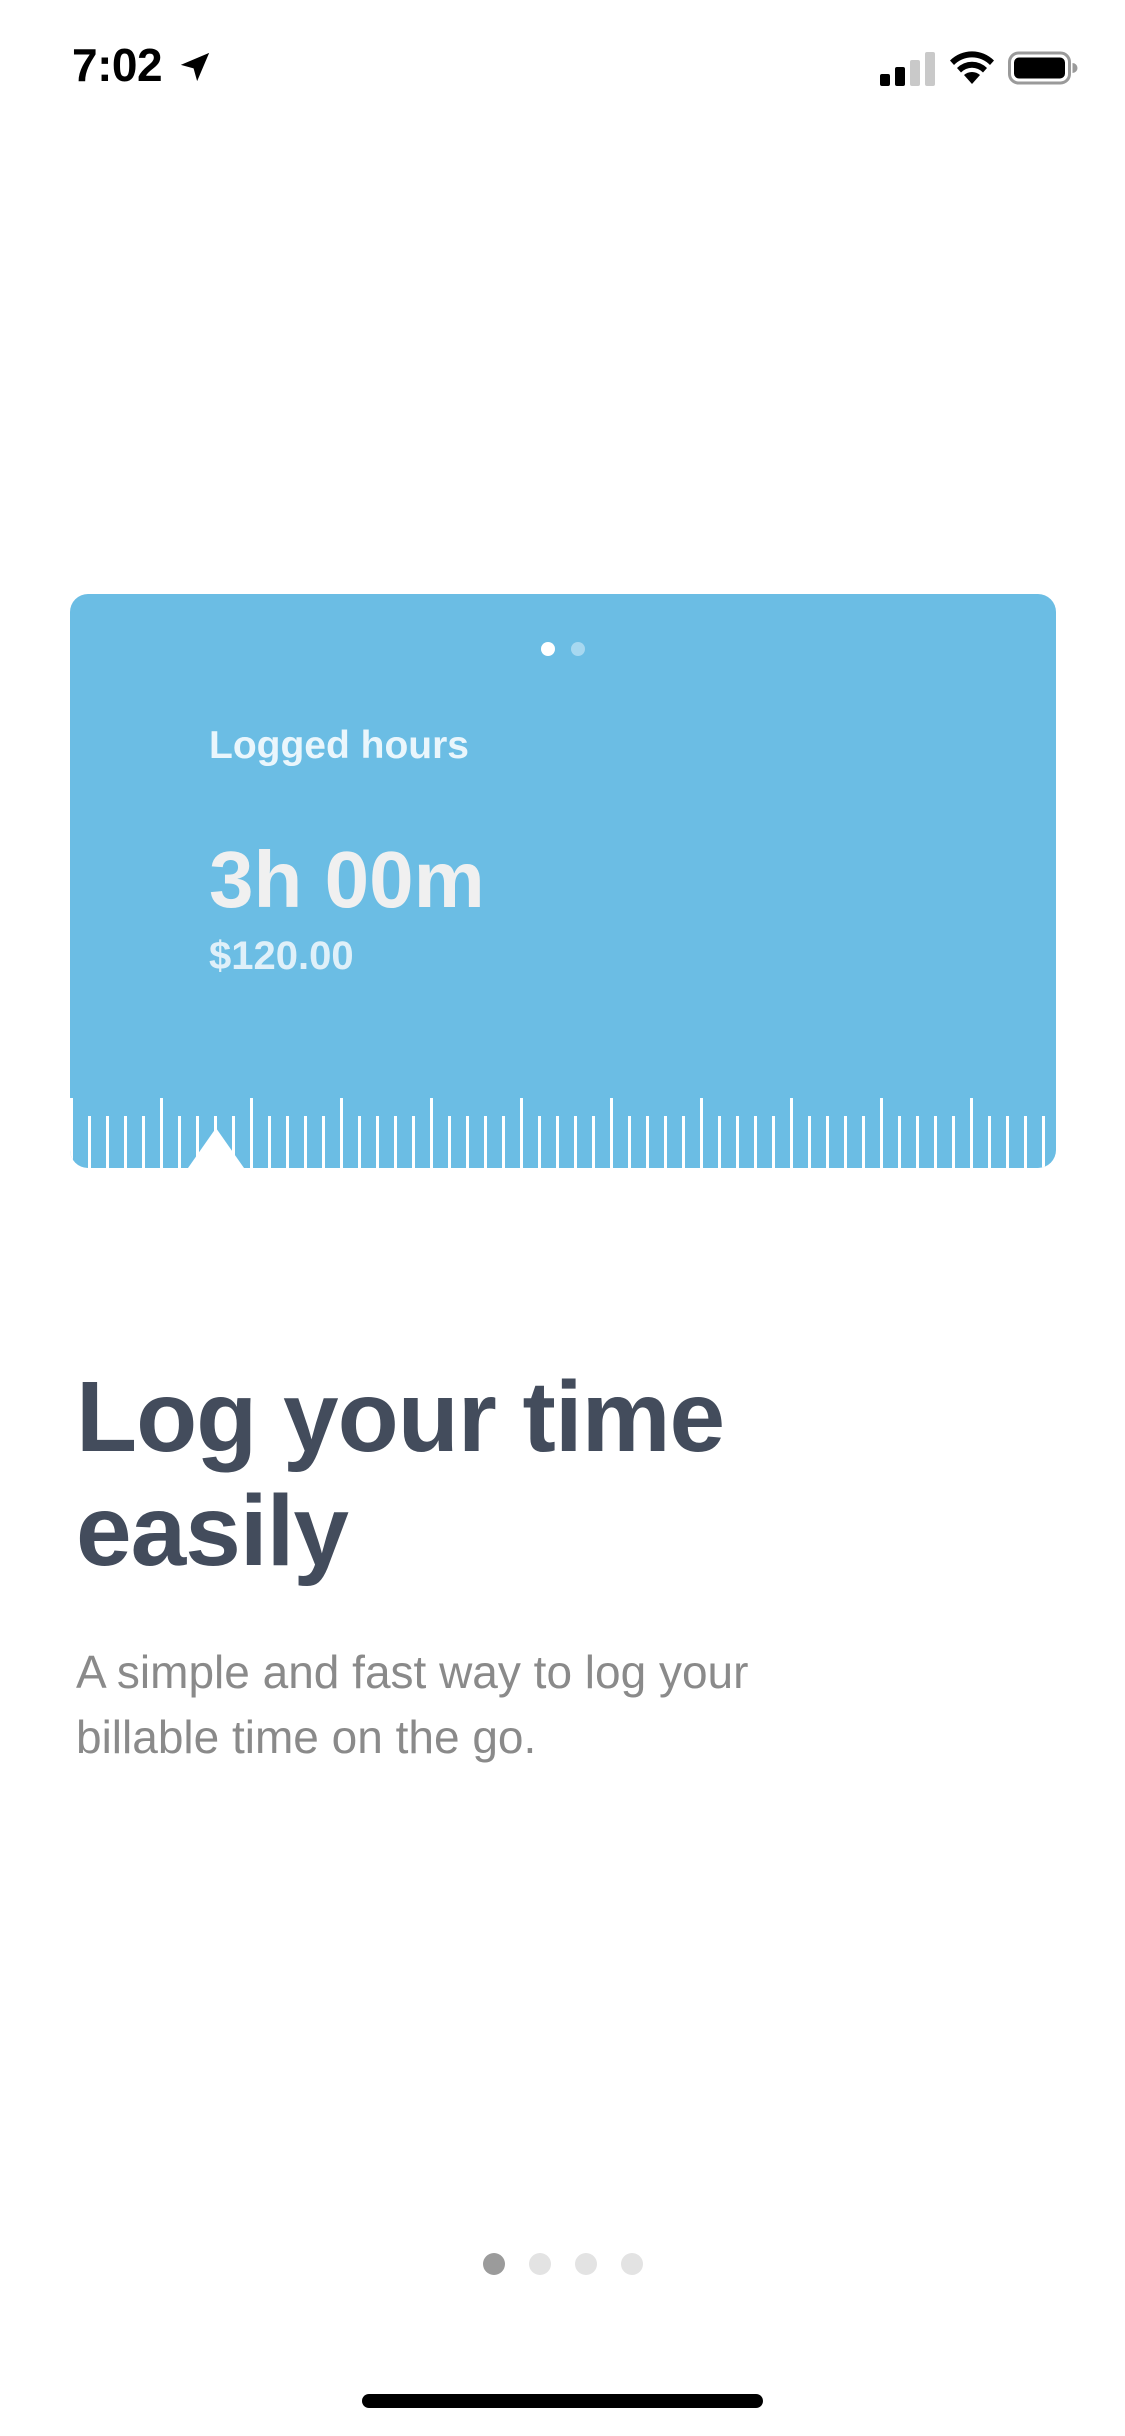 This screenshot has width=1125, height=2436. What do you see at coordinates (347, 879) in the screenshot?
I see `logged-hours-value: 3h 00m` at bounding box center [347, 879].